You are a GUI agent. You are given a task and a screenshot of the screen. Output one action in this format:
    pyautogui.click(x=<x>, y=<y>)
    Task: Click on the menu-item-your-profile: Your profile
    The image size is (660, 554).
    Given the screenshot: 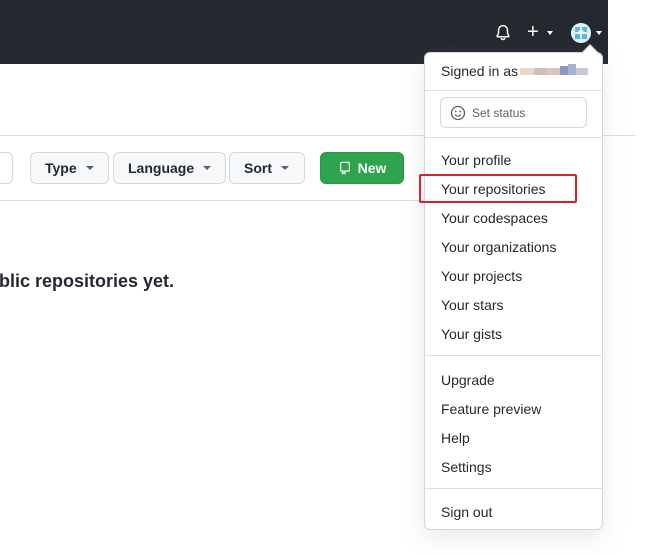 What is the action you would take?
    pyautogui.click(x=476, y=160)
    